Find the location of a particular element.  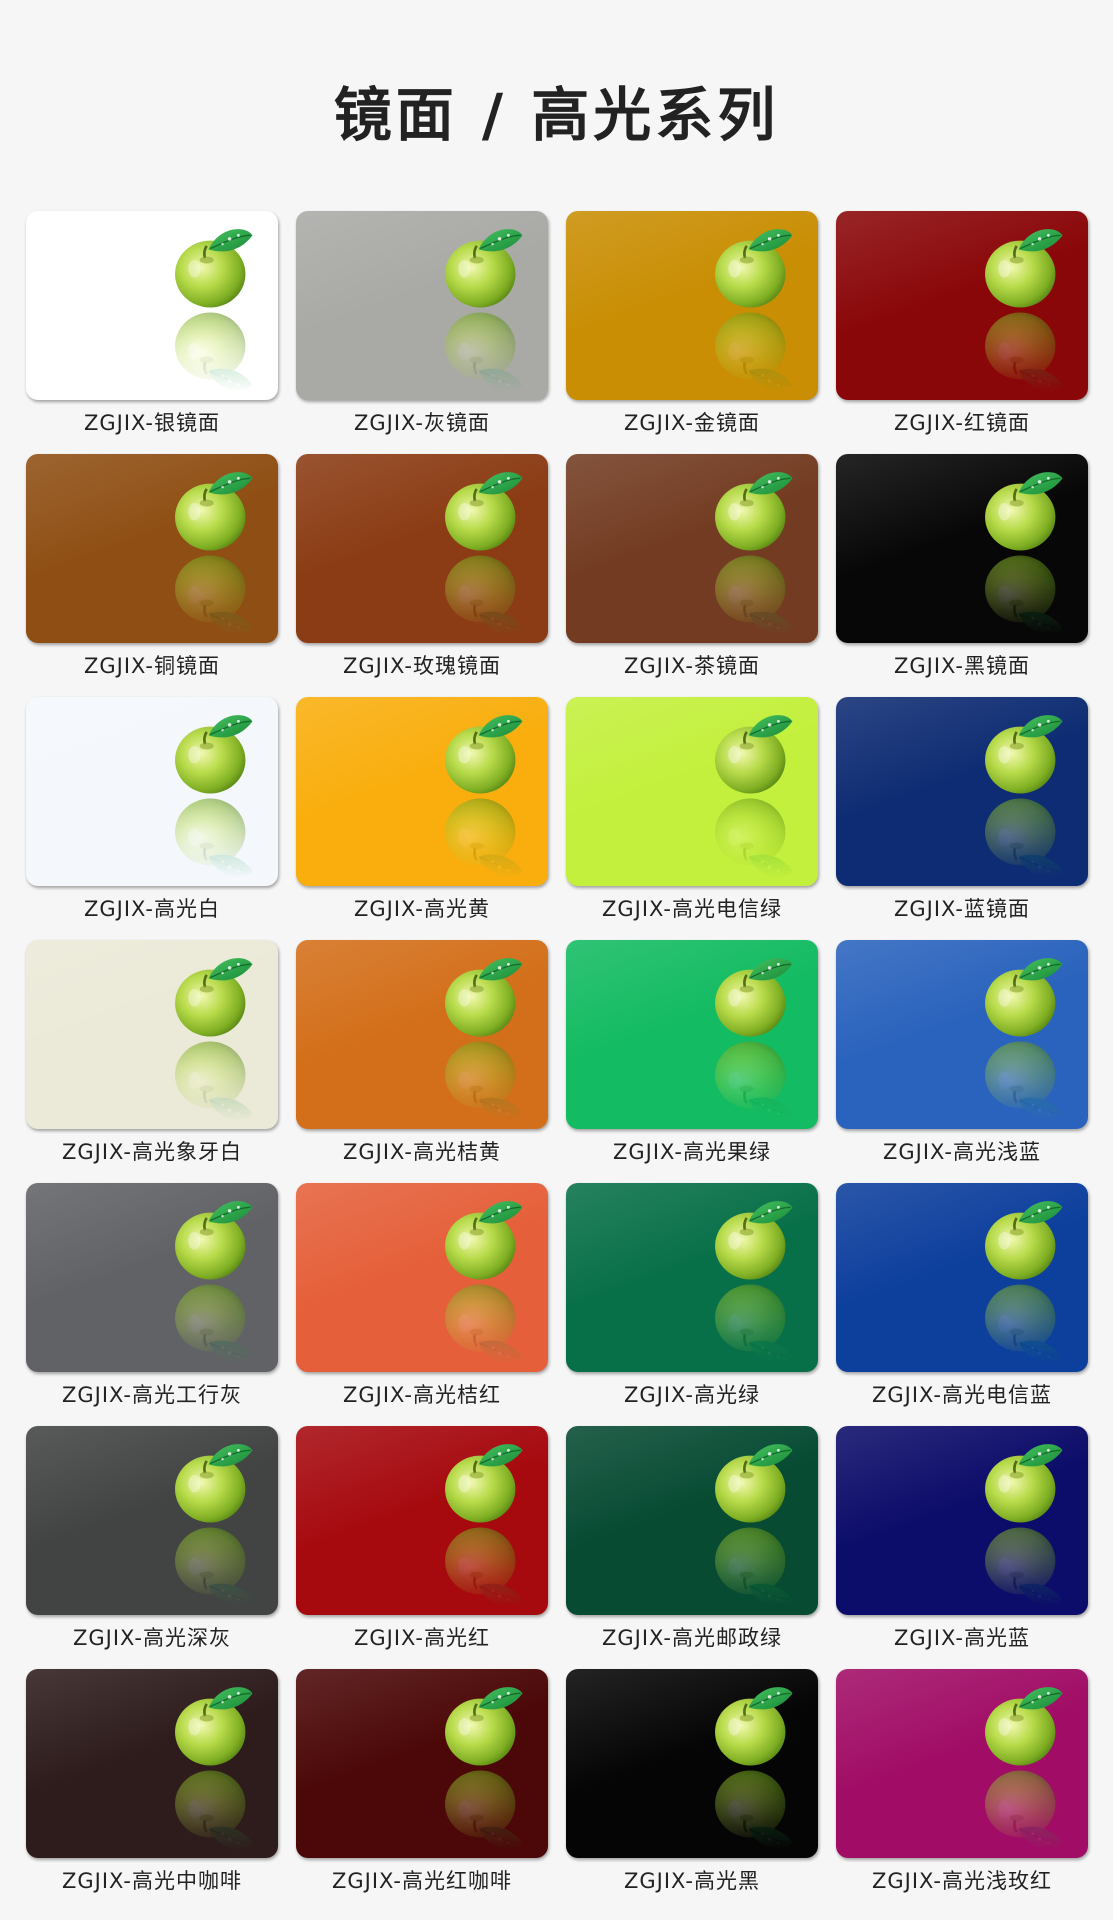

swatch-card: ZGJIX-高光绿 is located at coordinates (692, 1298).